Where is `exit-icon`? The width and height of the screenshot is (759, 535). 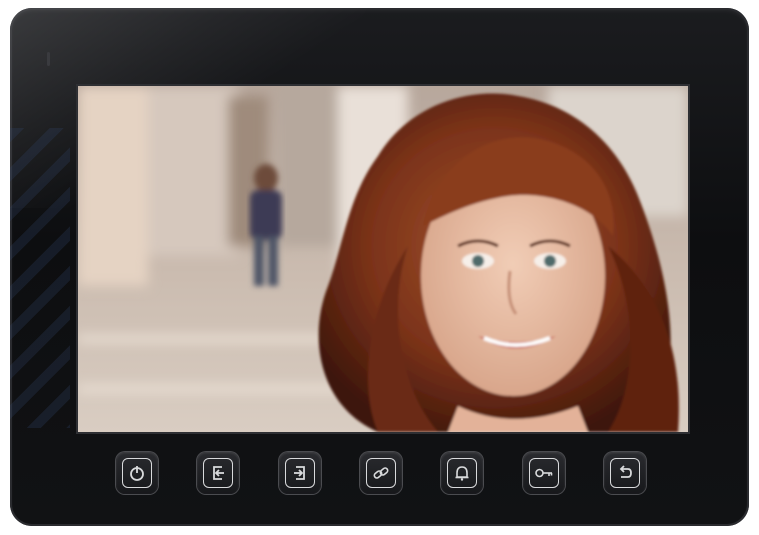 exit-icon is located at coordinates (299, 473).